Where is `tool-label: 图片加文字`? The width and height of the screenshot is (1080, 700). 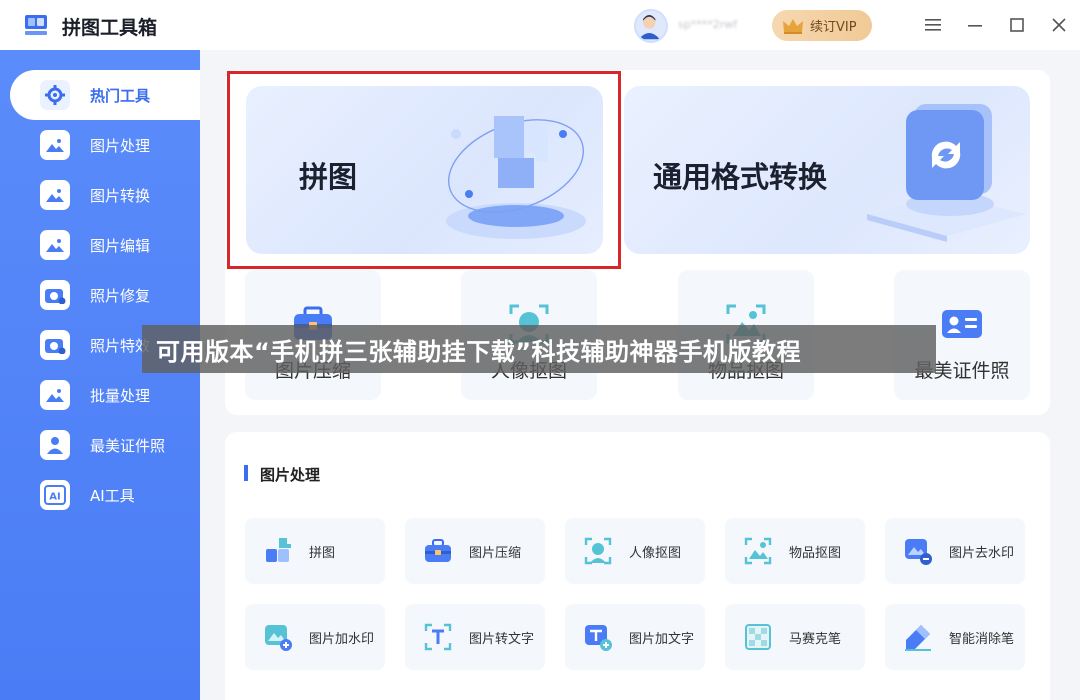 tool-label: 图片加文字 is located at coordinates (662, 639).